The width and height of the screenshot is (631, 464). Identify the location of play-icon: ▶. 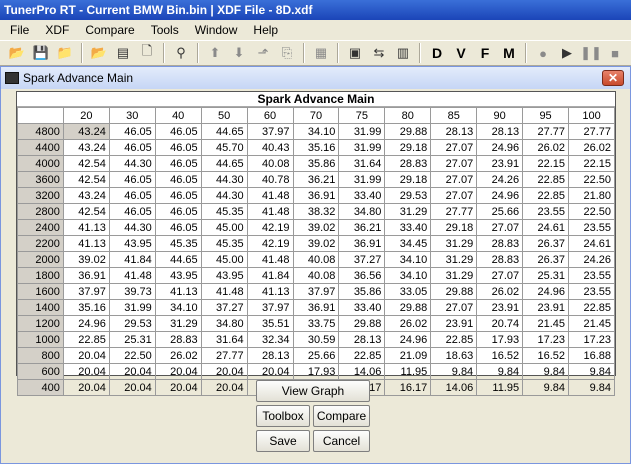
(567, 53).